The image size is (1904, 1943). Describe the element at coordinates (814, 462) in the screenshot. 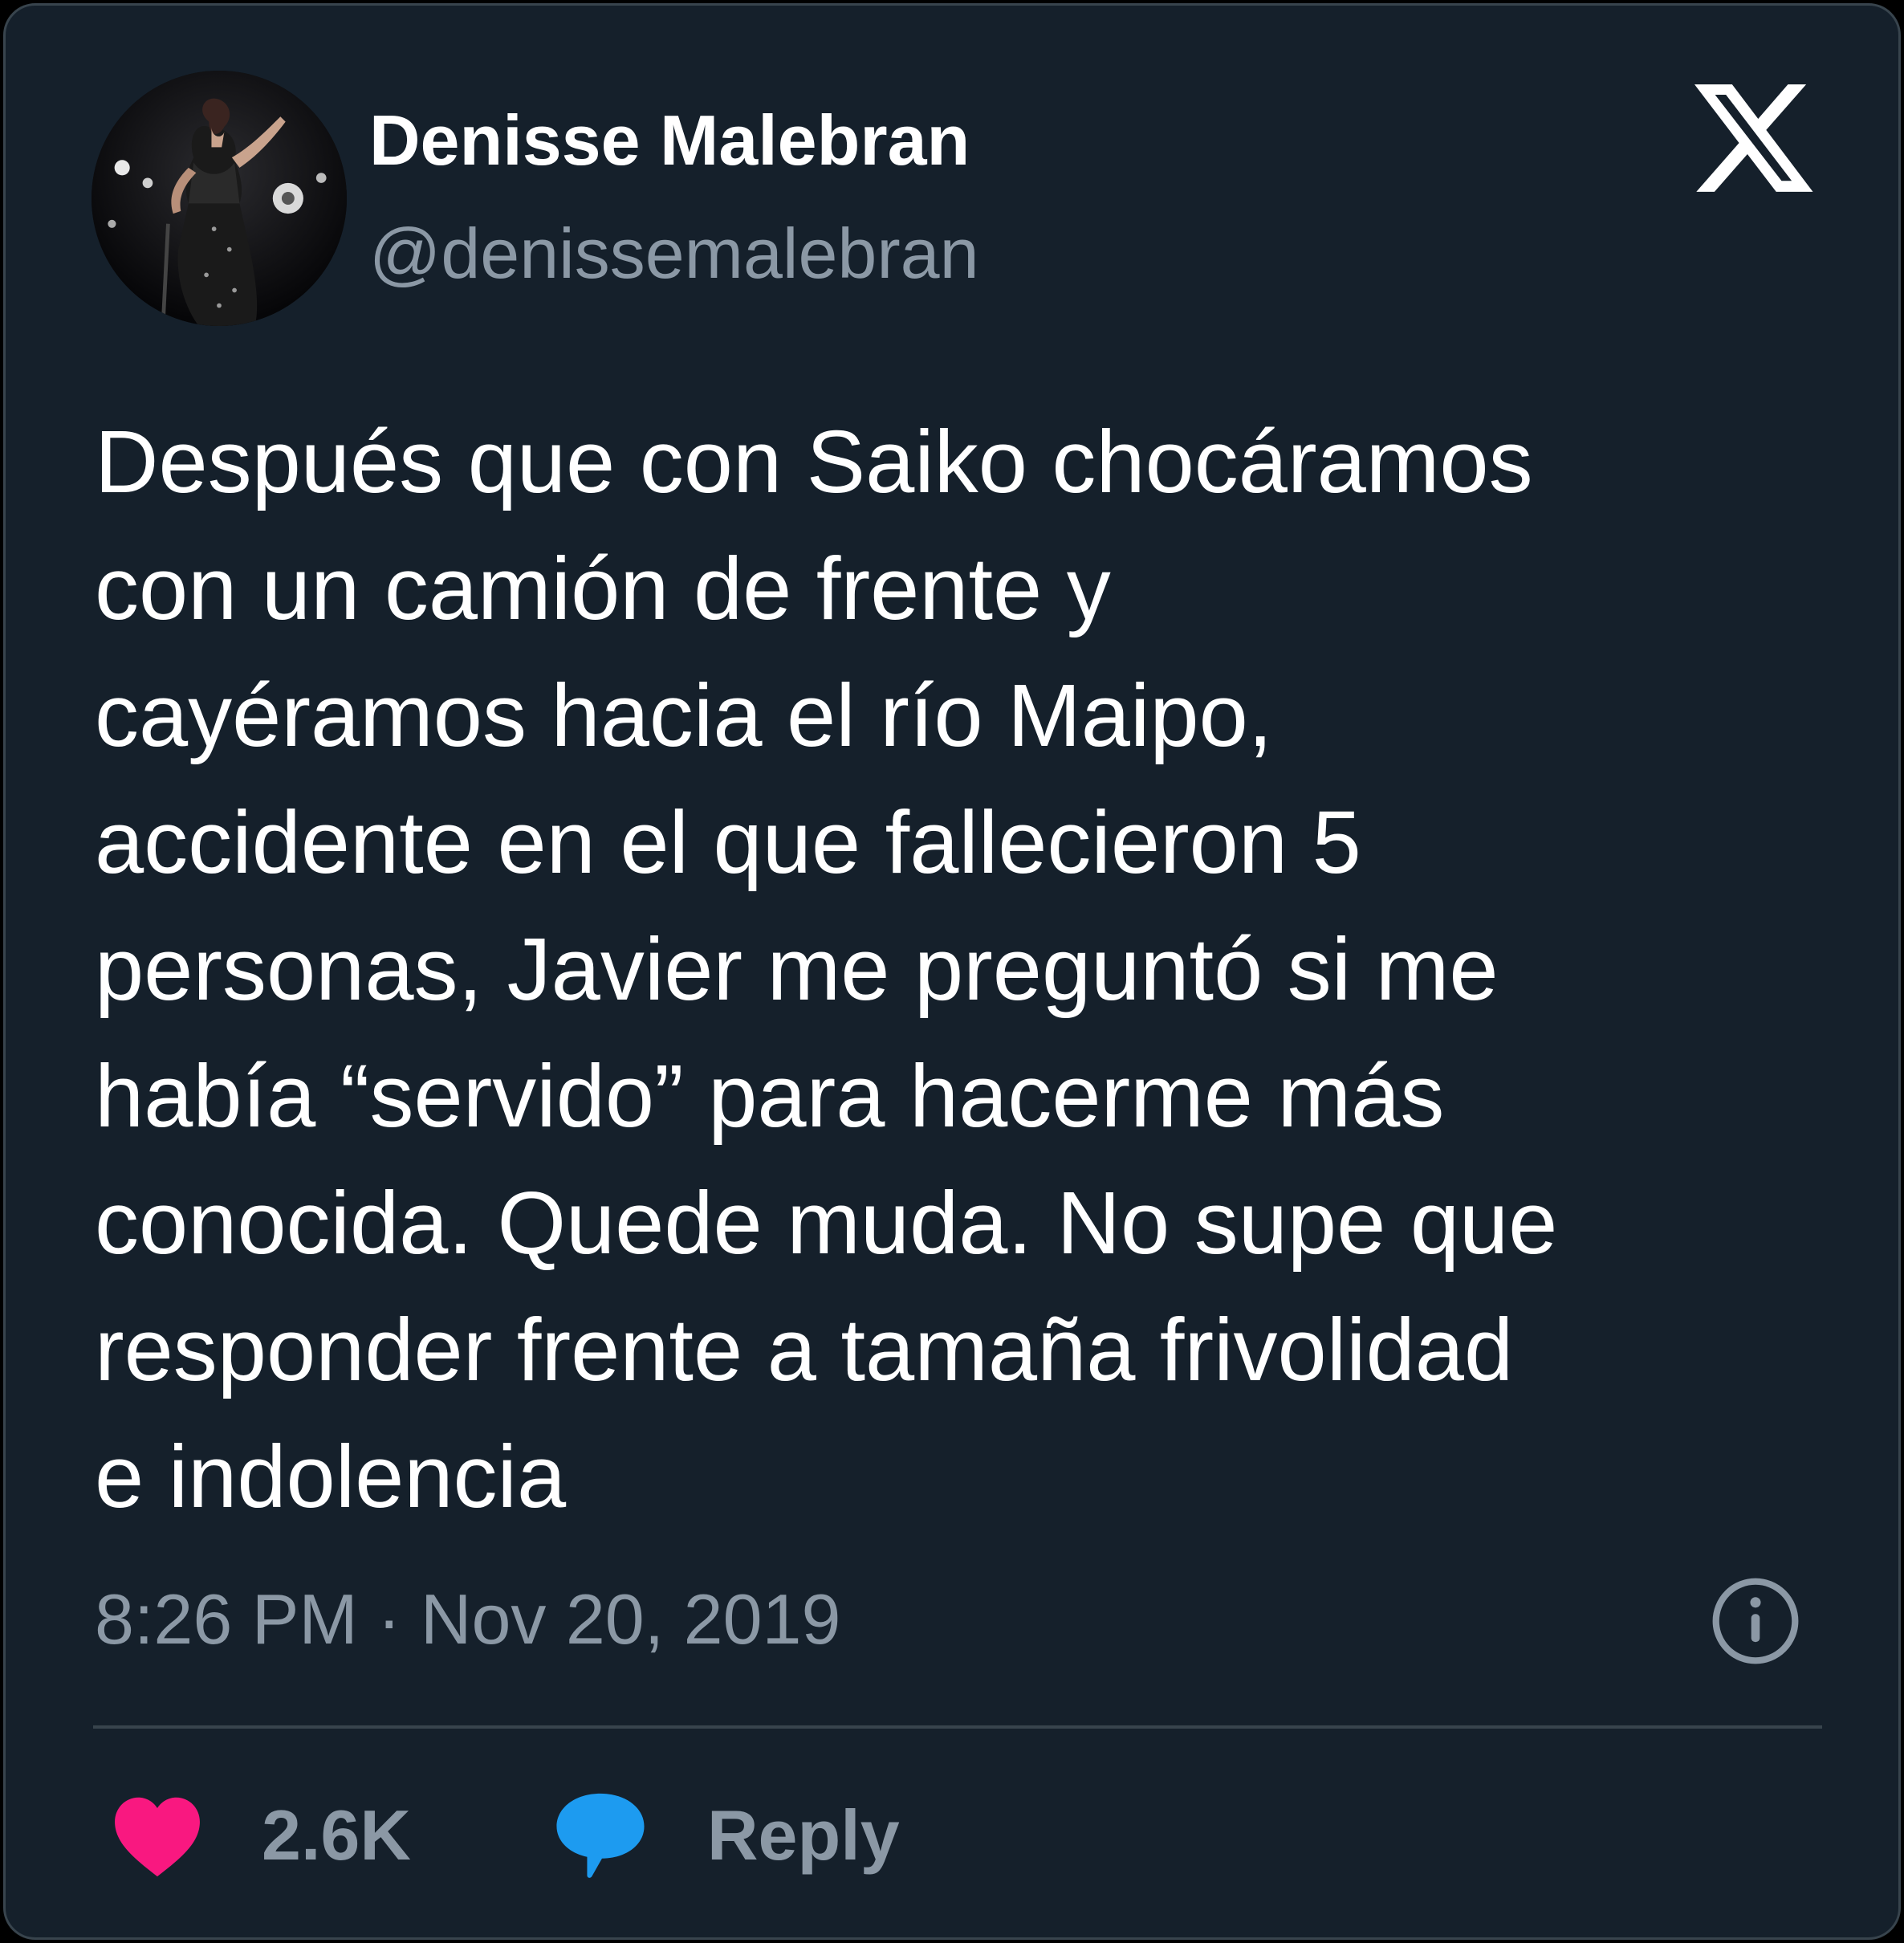

I see `tweet-text-line: Después que con Saiko chocáramos` at that location.